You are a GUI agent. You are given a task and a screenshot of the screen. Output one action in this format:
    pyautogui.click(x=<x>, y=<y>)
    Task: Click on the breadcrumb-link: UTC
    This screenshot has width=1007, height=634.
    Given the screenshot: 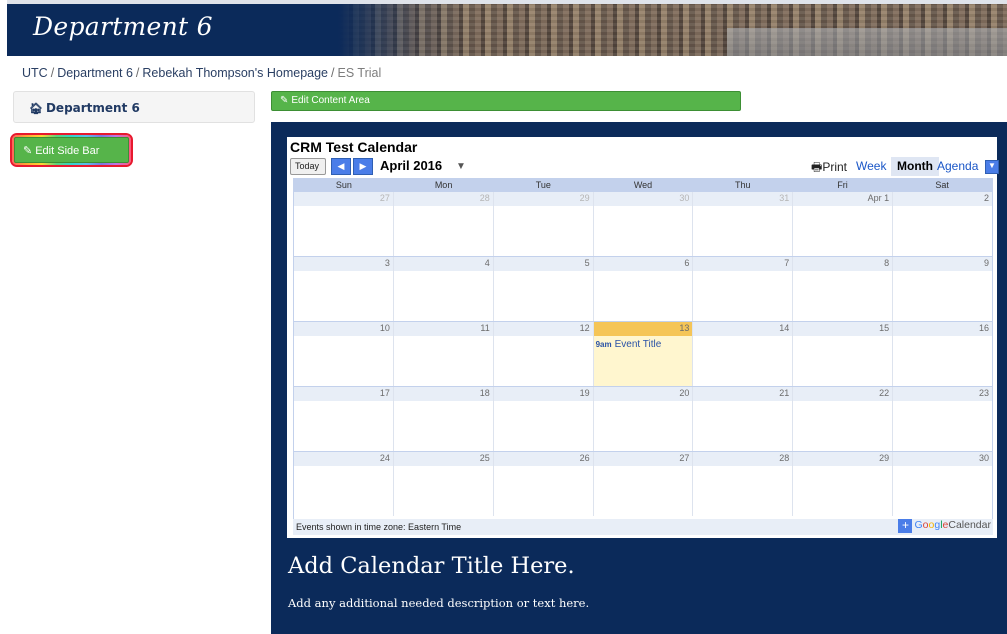 What is the action you would take?
    pyautogui.click(x=35, y=73)
    